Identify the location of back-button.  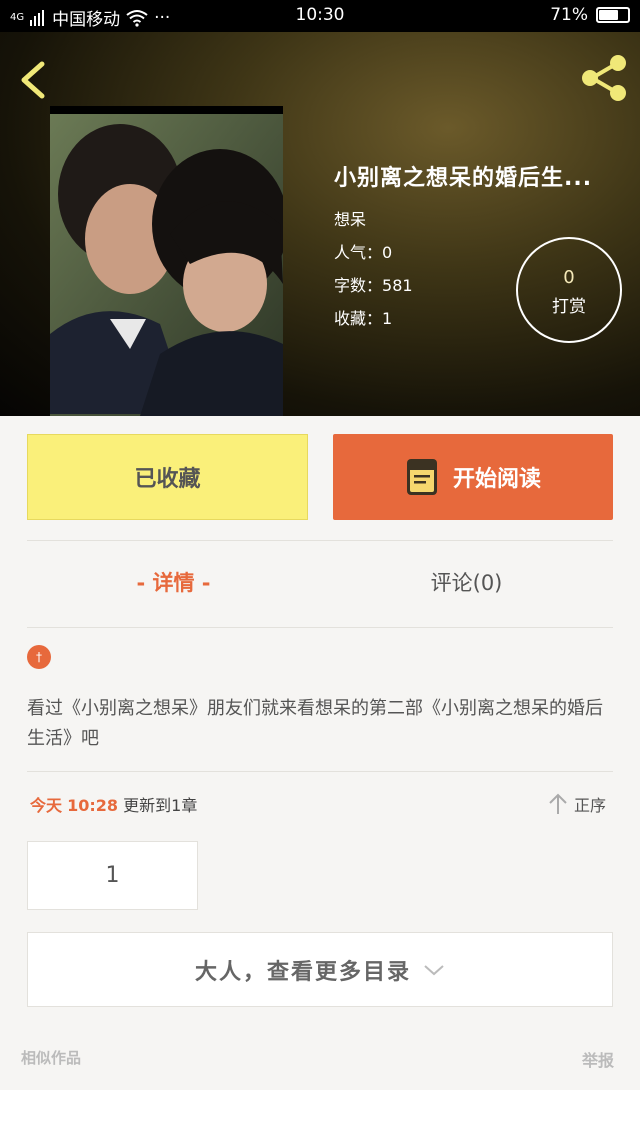
(34, 80).